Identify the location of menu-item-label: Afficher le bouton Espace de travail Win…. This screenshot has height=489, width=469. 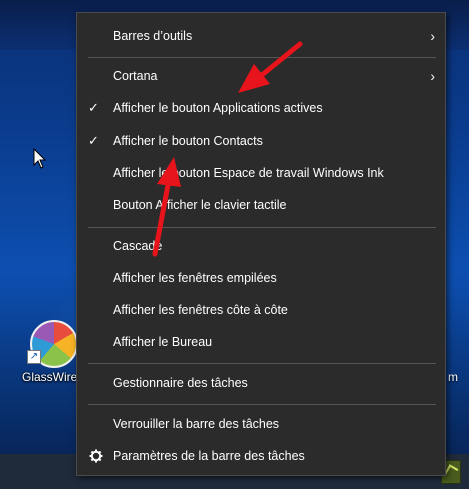
(248, 173).